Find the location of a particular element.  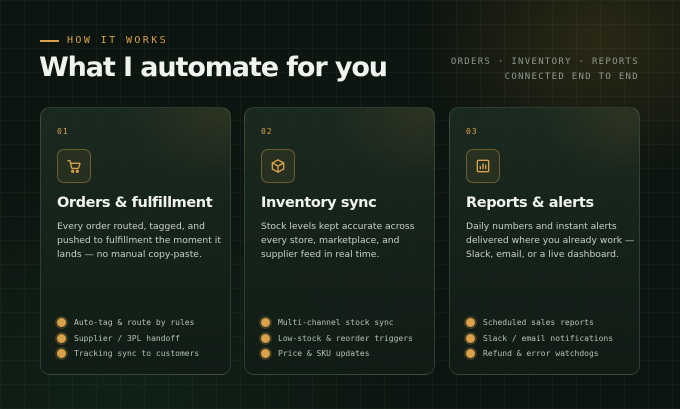

card-title: Inventory sync is located at coordinates (319, 203).